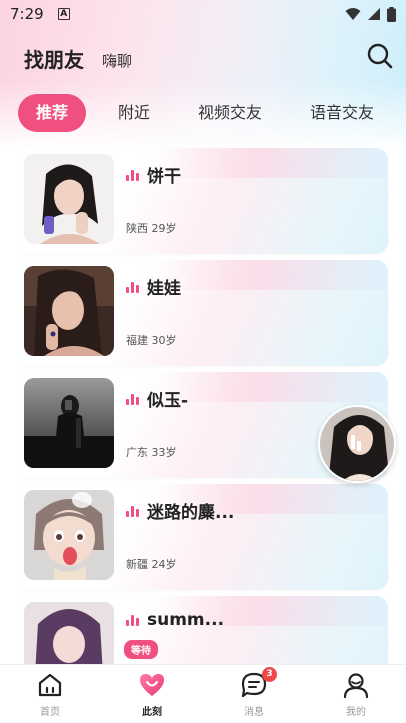 This screenshot has width=406, height=723. Describe the element at coordinates (203, 537) in the screenshot. I see `user-card: 迷路的麋... 新疆 24岁` at that location.